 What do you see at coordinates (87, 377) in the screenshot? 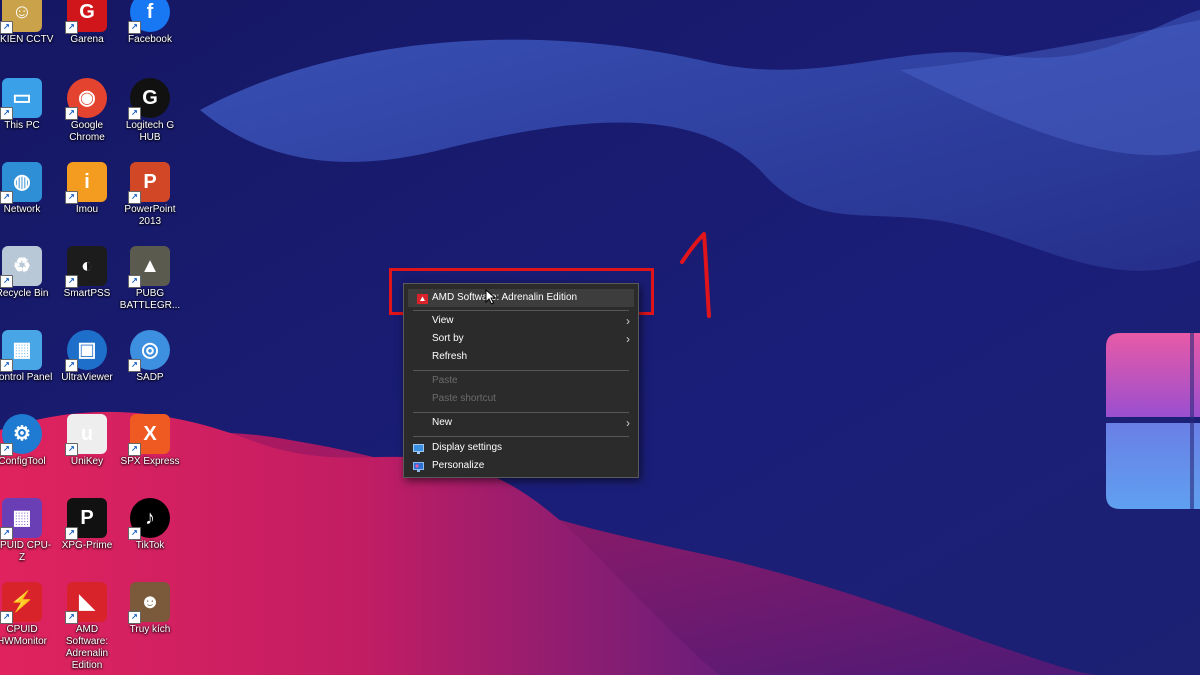
I see `desktop-icon-label: UltraViewer` at bounding box center [87, 377].